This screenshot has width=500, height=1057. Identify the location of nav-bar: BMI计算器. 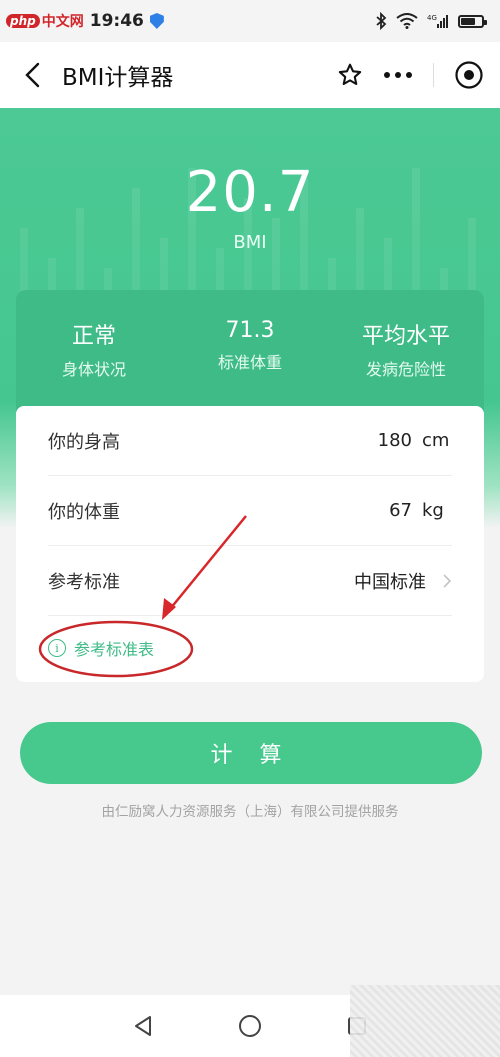
(250, 75).